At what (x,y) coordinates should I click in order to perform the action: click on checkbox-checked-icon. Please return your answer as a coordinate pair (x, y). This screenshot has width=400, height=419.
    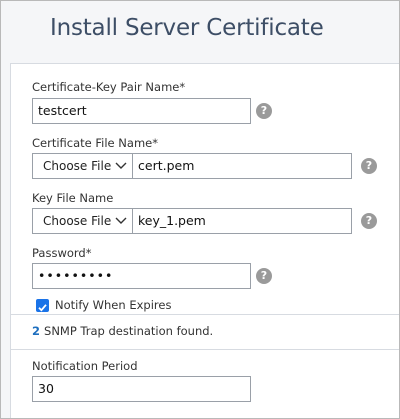
    Looking at the image, I should click on (42, 308).